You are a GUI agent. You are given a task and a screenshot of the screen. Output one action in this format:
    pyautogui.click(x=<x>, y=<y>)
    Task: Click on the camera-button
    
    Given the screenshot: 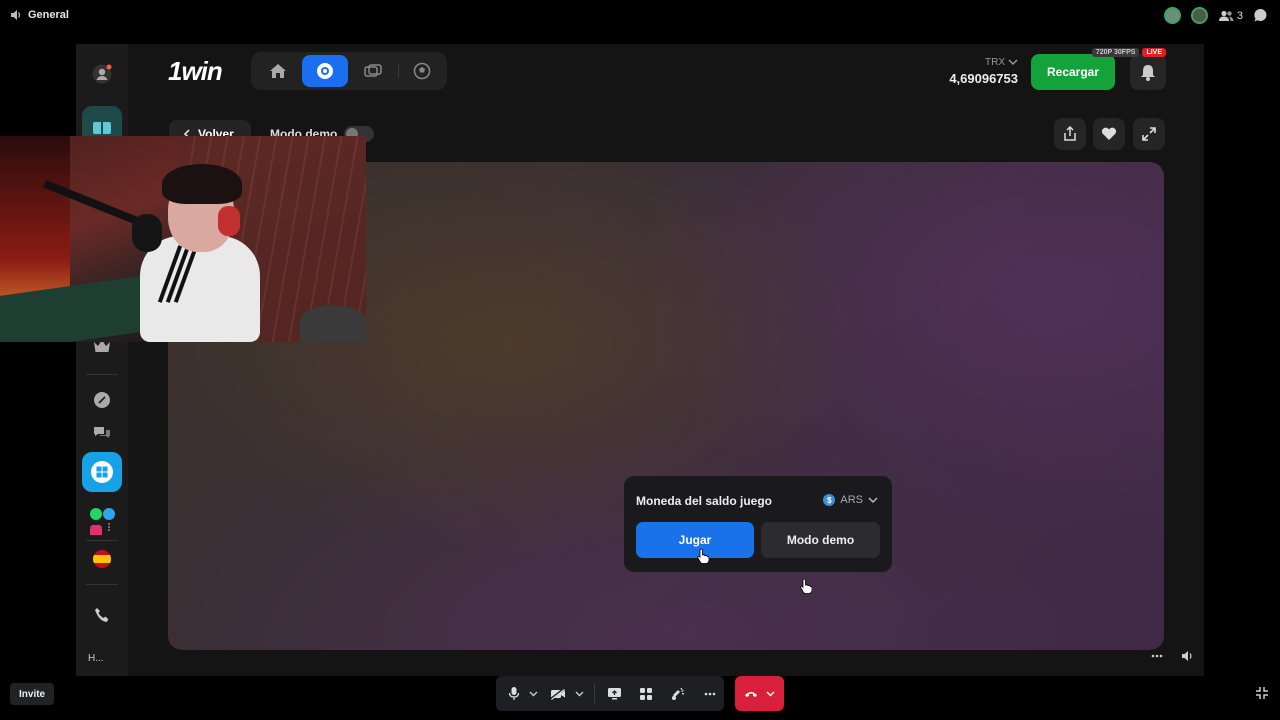 What is the action you would take?
    pyautogui.click(x=558, y=693)
    